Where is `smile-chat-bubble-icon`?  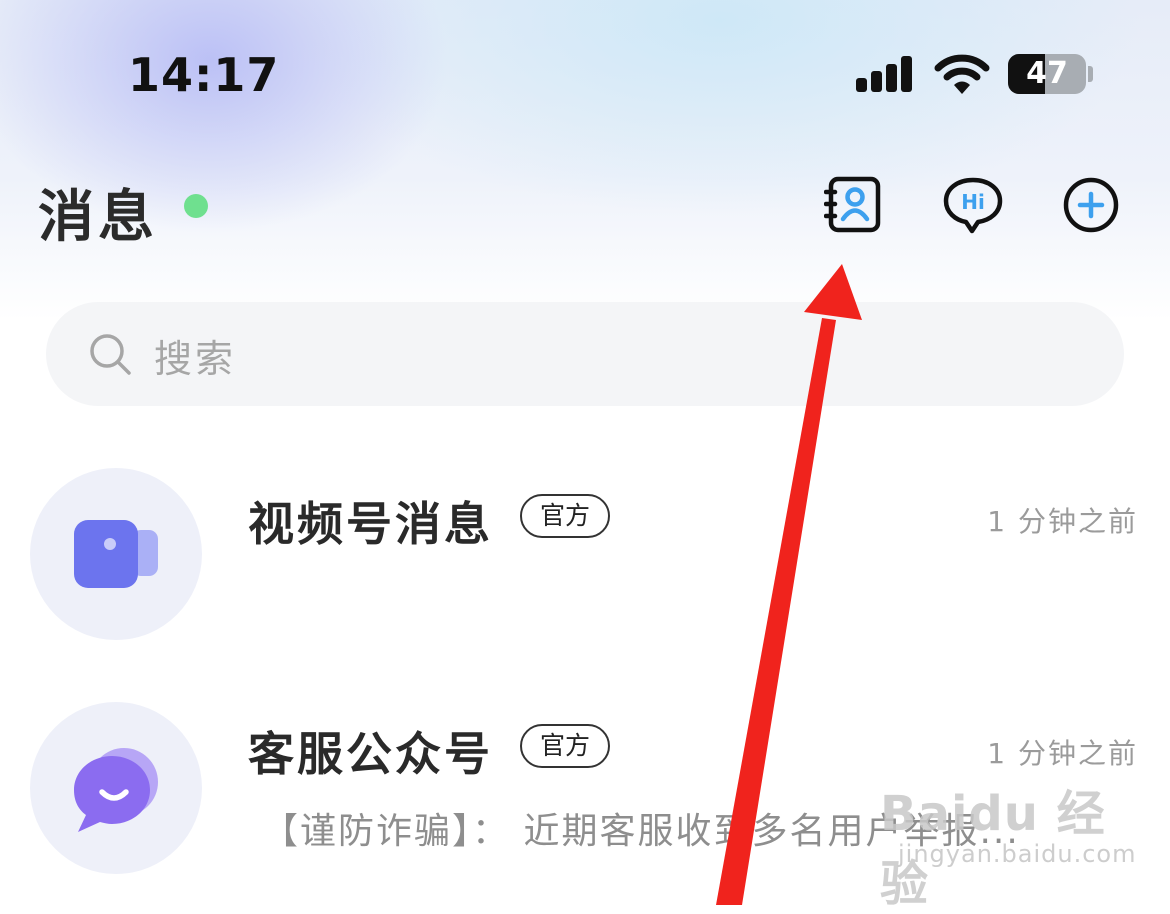 smile-chat-bubble-icon is located at coordinates (116, 790).